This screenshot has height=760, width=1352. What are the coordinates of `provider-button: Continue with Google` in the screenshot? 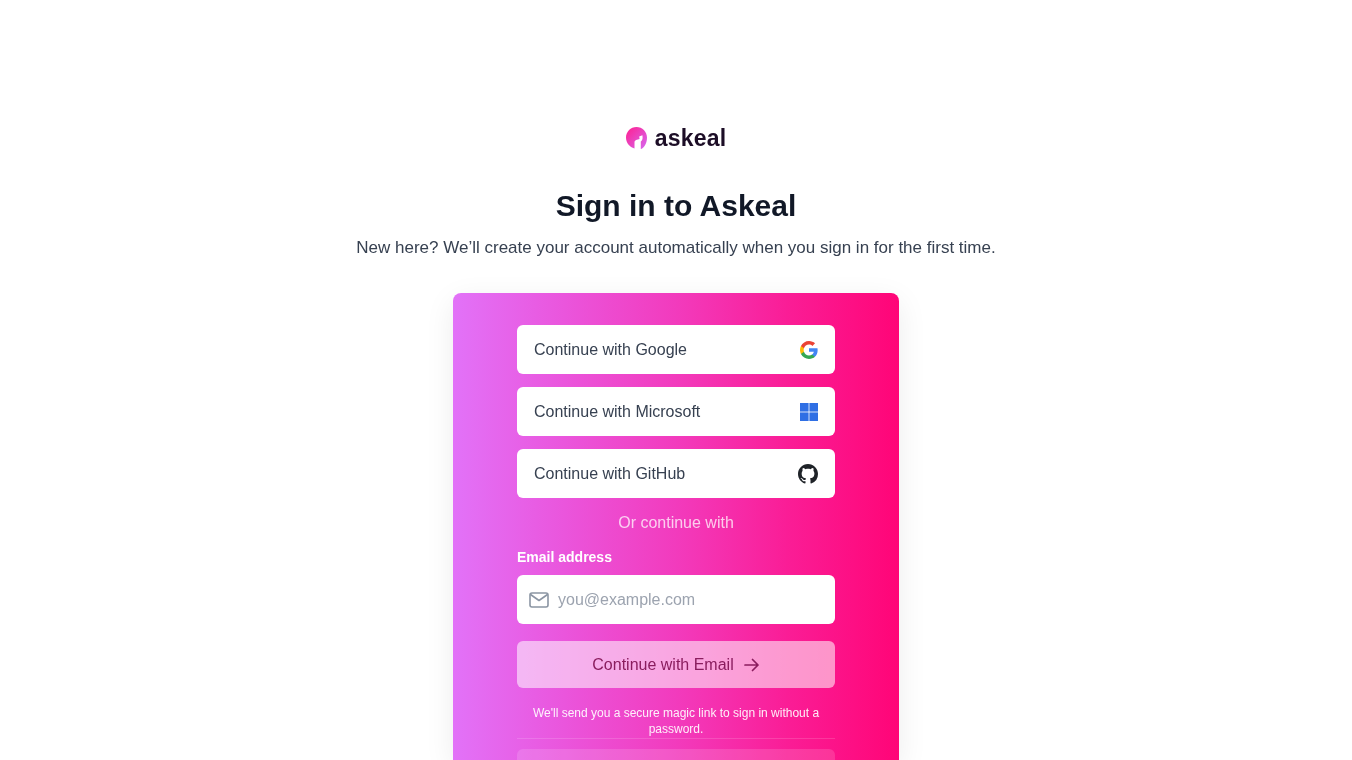 It's located at (676, 349).